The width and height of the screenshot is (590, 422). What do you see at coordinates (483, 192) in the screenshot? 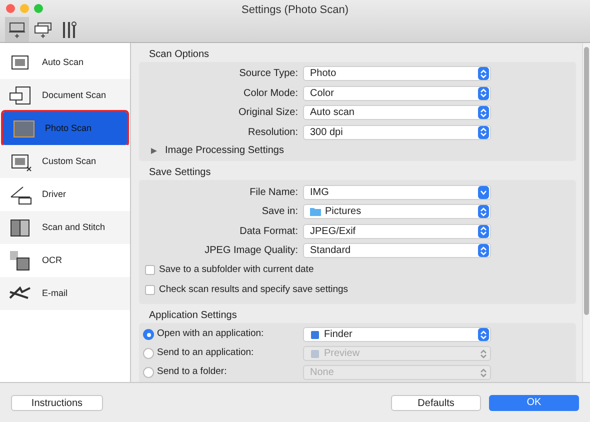
I see `chevron-down-icon` at bounding box center [483, 192].